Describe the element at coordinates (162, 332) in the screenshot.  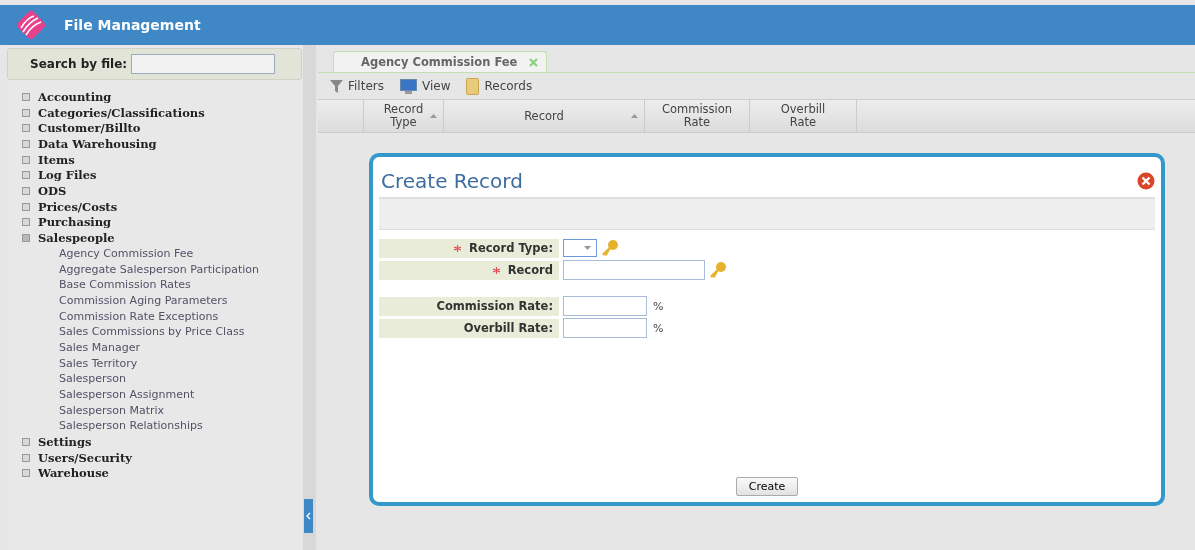
I see `tree-item: Sales Commissions by Price Class` at that location.